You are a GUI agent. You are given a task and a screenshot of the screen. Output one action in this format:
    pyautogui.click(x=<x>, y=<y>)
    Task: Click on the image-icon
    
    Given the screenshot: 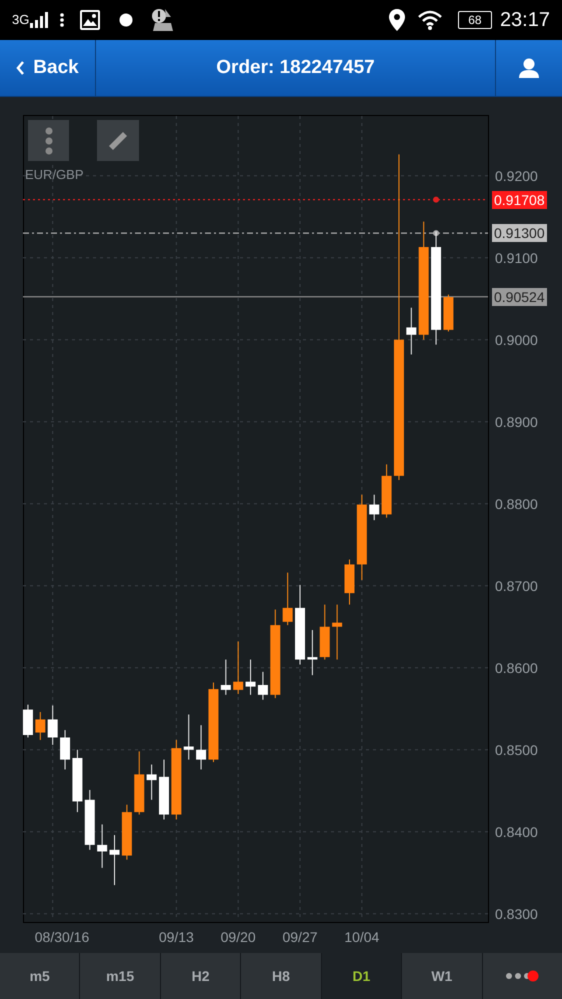 What is the action you would take?
    pyautogui.click(x=90, y=20)
    